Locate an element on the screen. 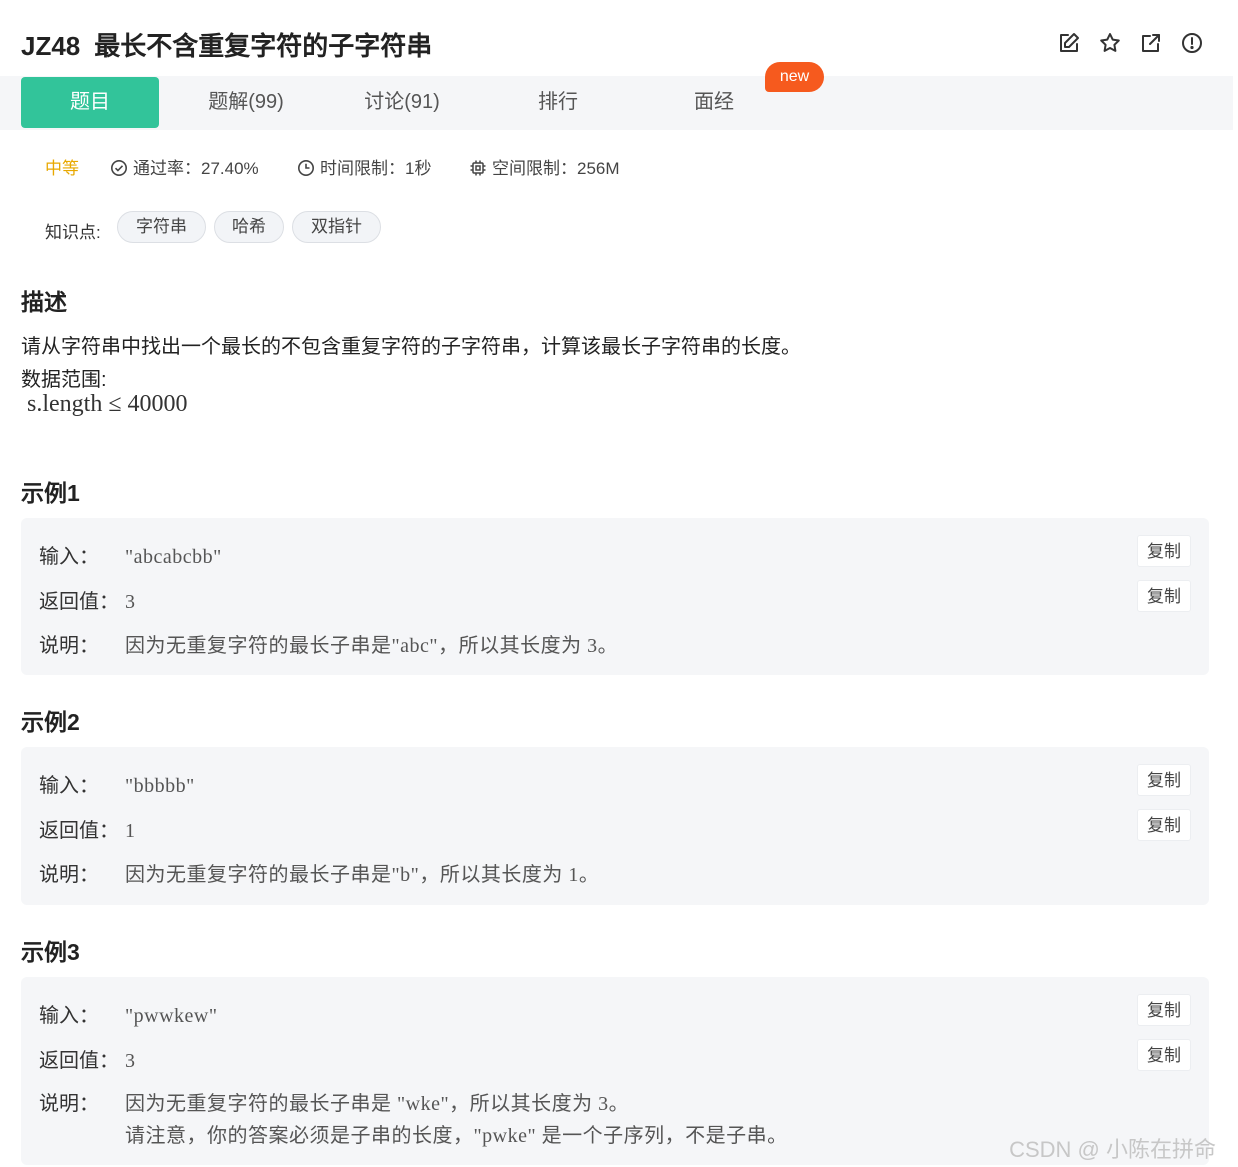  page-title: JZ48 最长不含重复字符的子字符串 is located at coordinates (226, 44).